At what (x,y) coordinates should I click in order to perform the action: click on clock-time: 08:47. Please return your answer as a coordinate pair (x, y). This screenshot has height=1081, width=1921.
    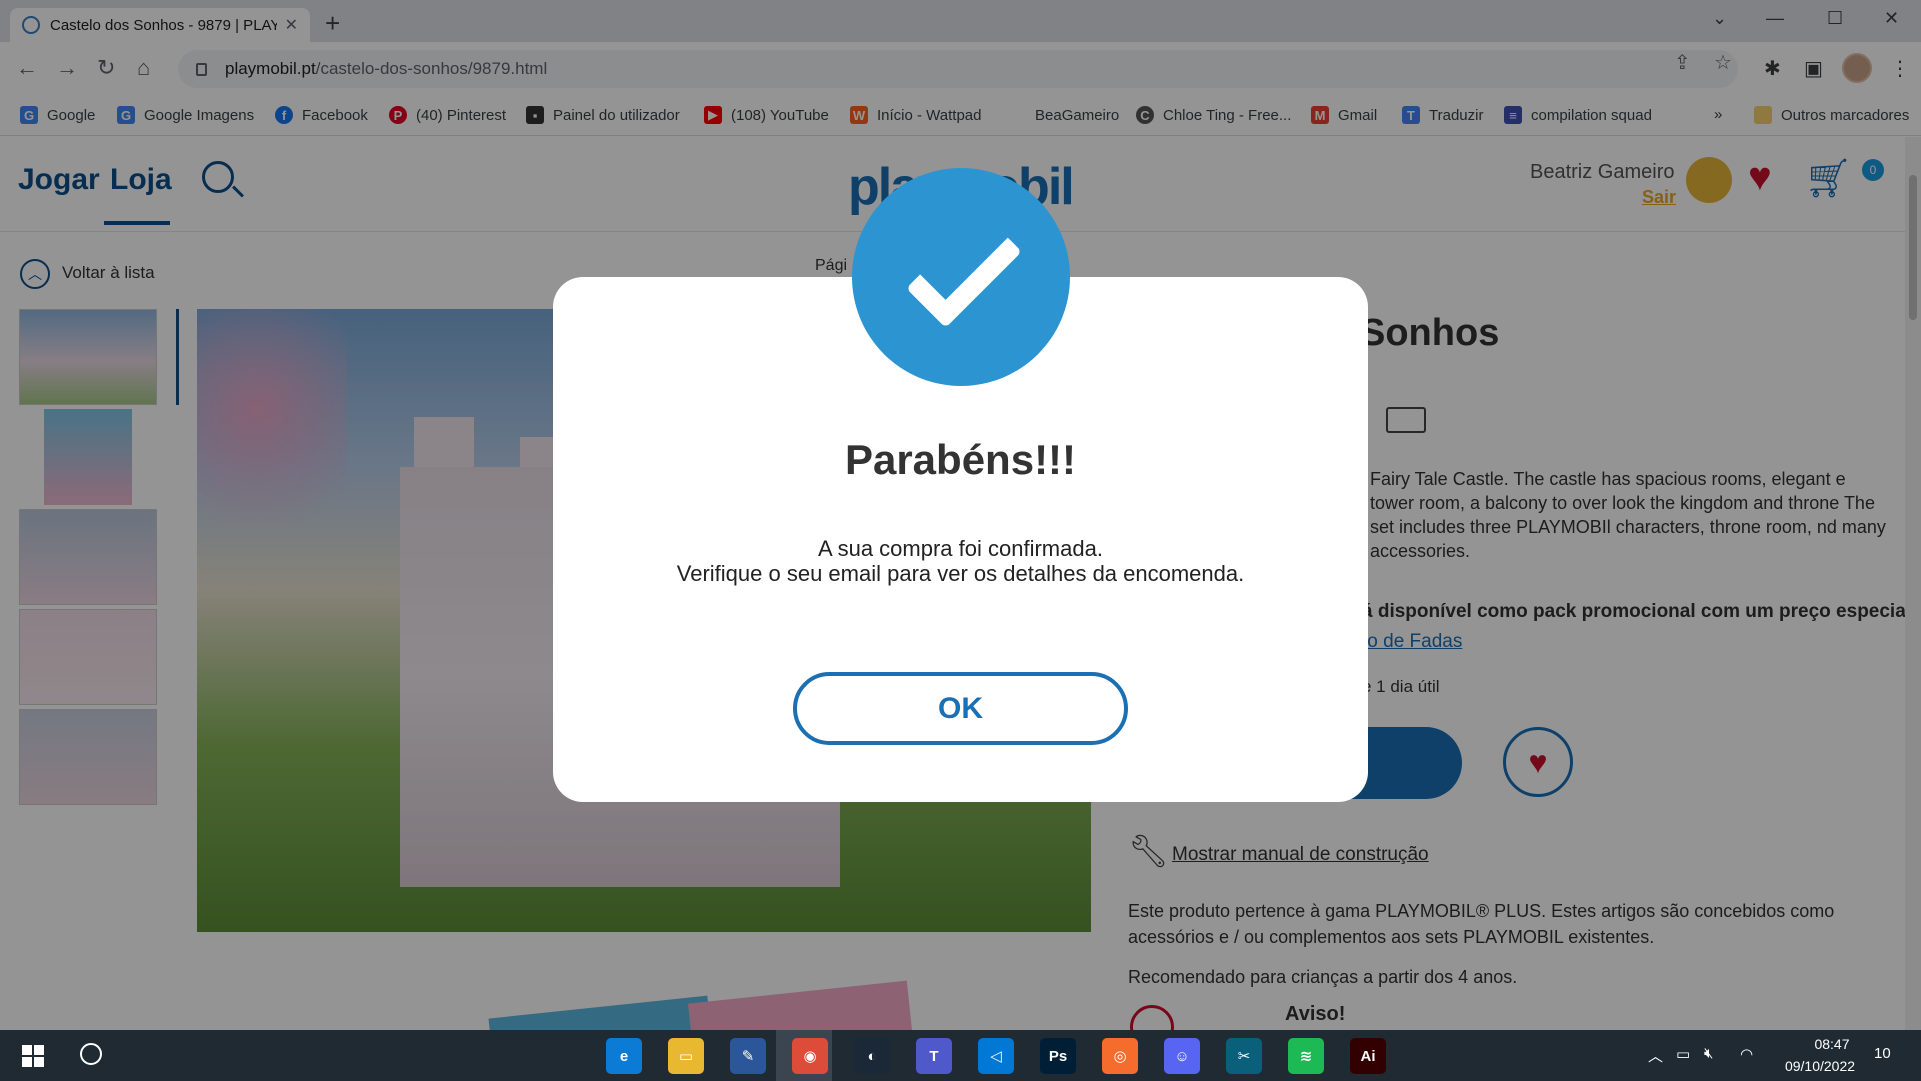
    Looking at the image, I should click on (1832, 1044).